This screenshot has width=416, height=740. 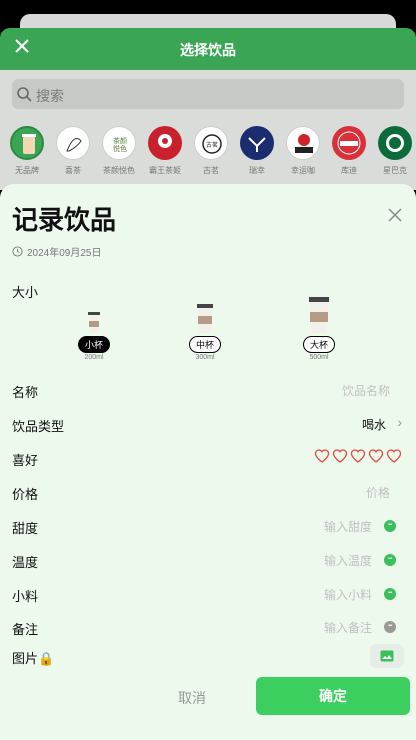 What do you see at coordinates (94, 357) in the screenshot?
I see `size-ml: 200ml` at bounding box center [94, 357].